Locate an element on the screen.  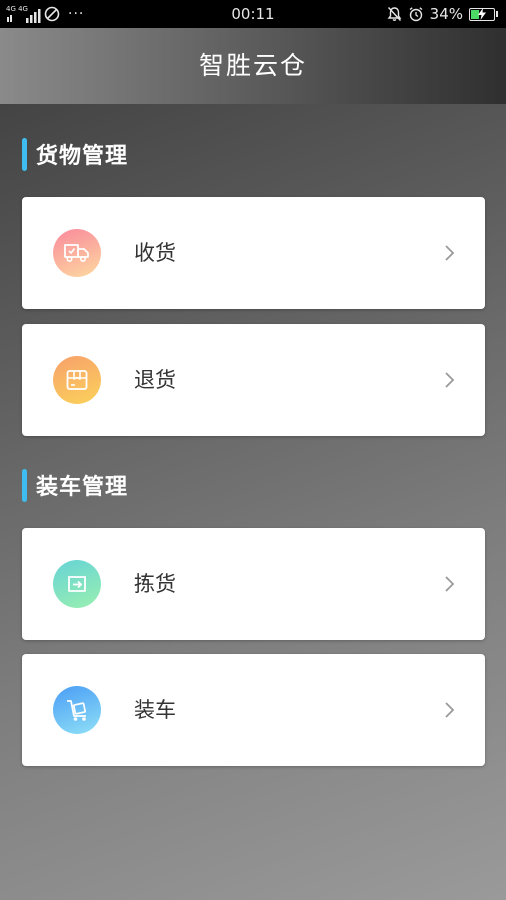
status-right: 34% is located at coordinates (442, 14).